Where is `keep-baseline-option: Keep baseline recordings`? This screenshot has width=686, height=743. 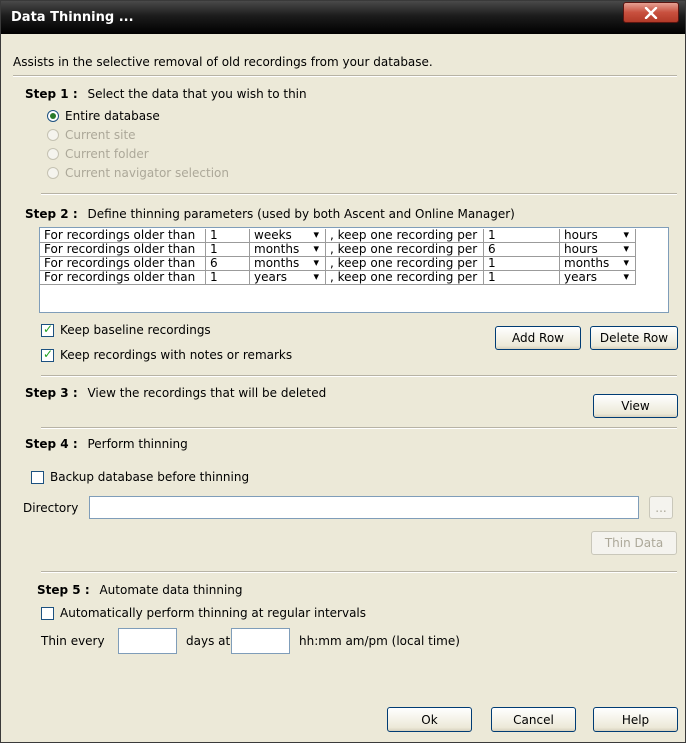 keep-baseline-option: Keep baseline recordings is located at coordinates (126, 329).